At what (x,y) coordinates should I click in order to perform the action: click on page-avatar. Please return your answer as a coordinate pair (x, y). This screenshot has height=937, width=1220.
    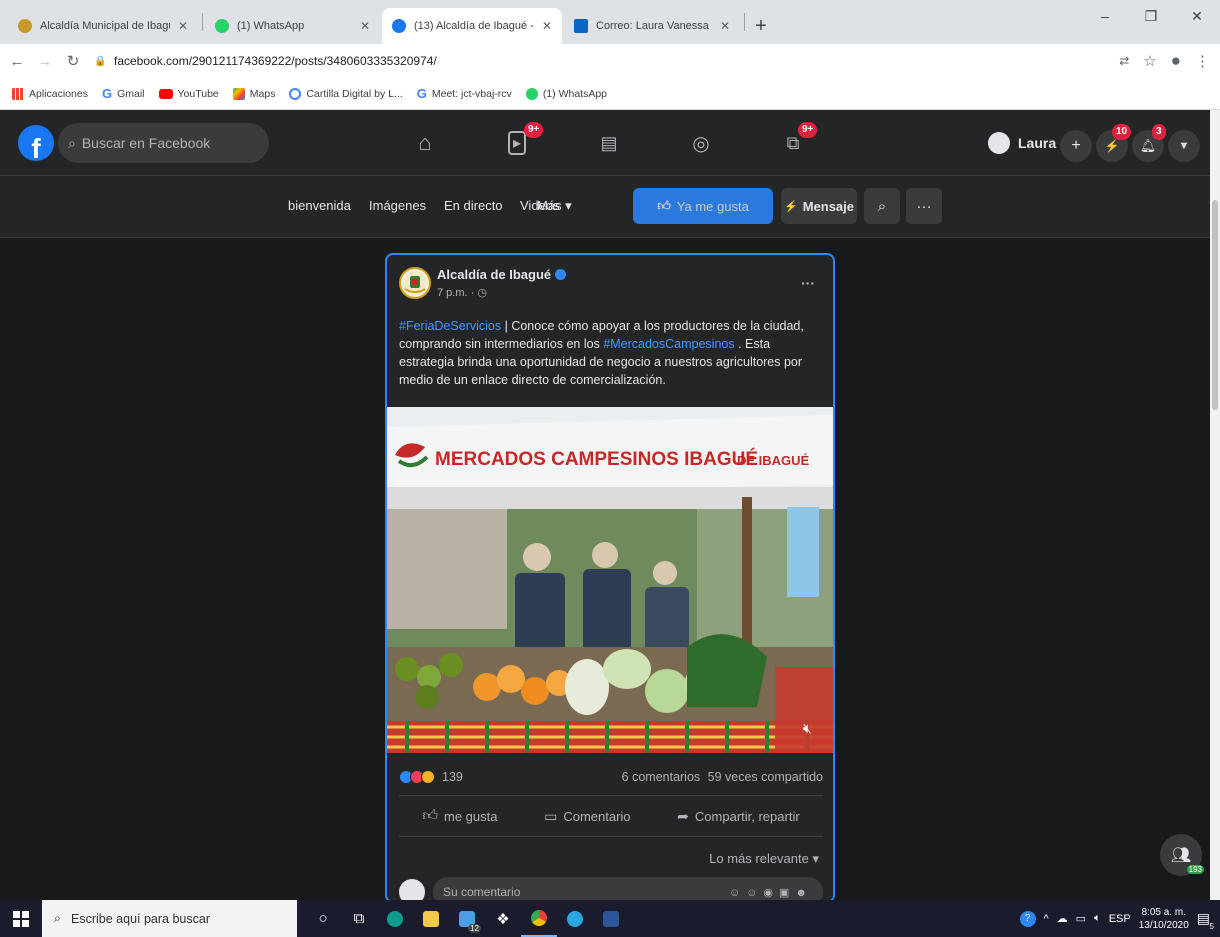
    Looking at the image, I should click on (415, 283).